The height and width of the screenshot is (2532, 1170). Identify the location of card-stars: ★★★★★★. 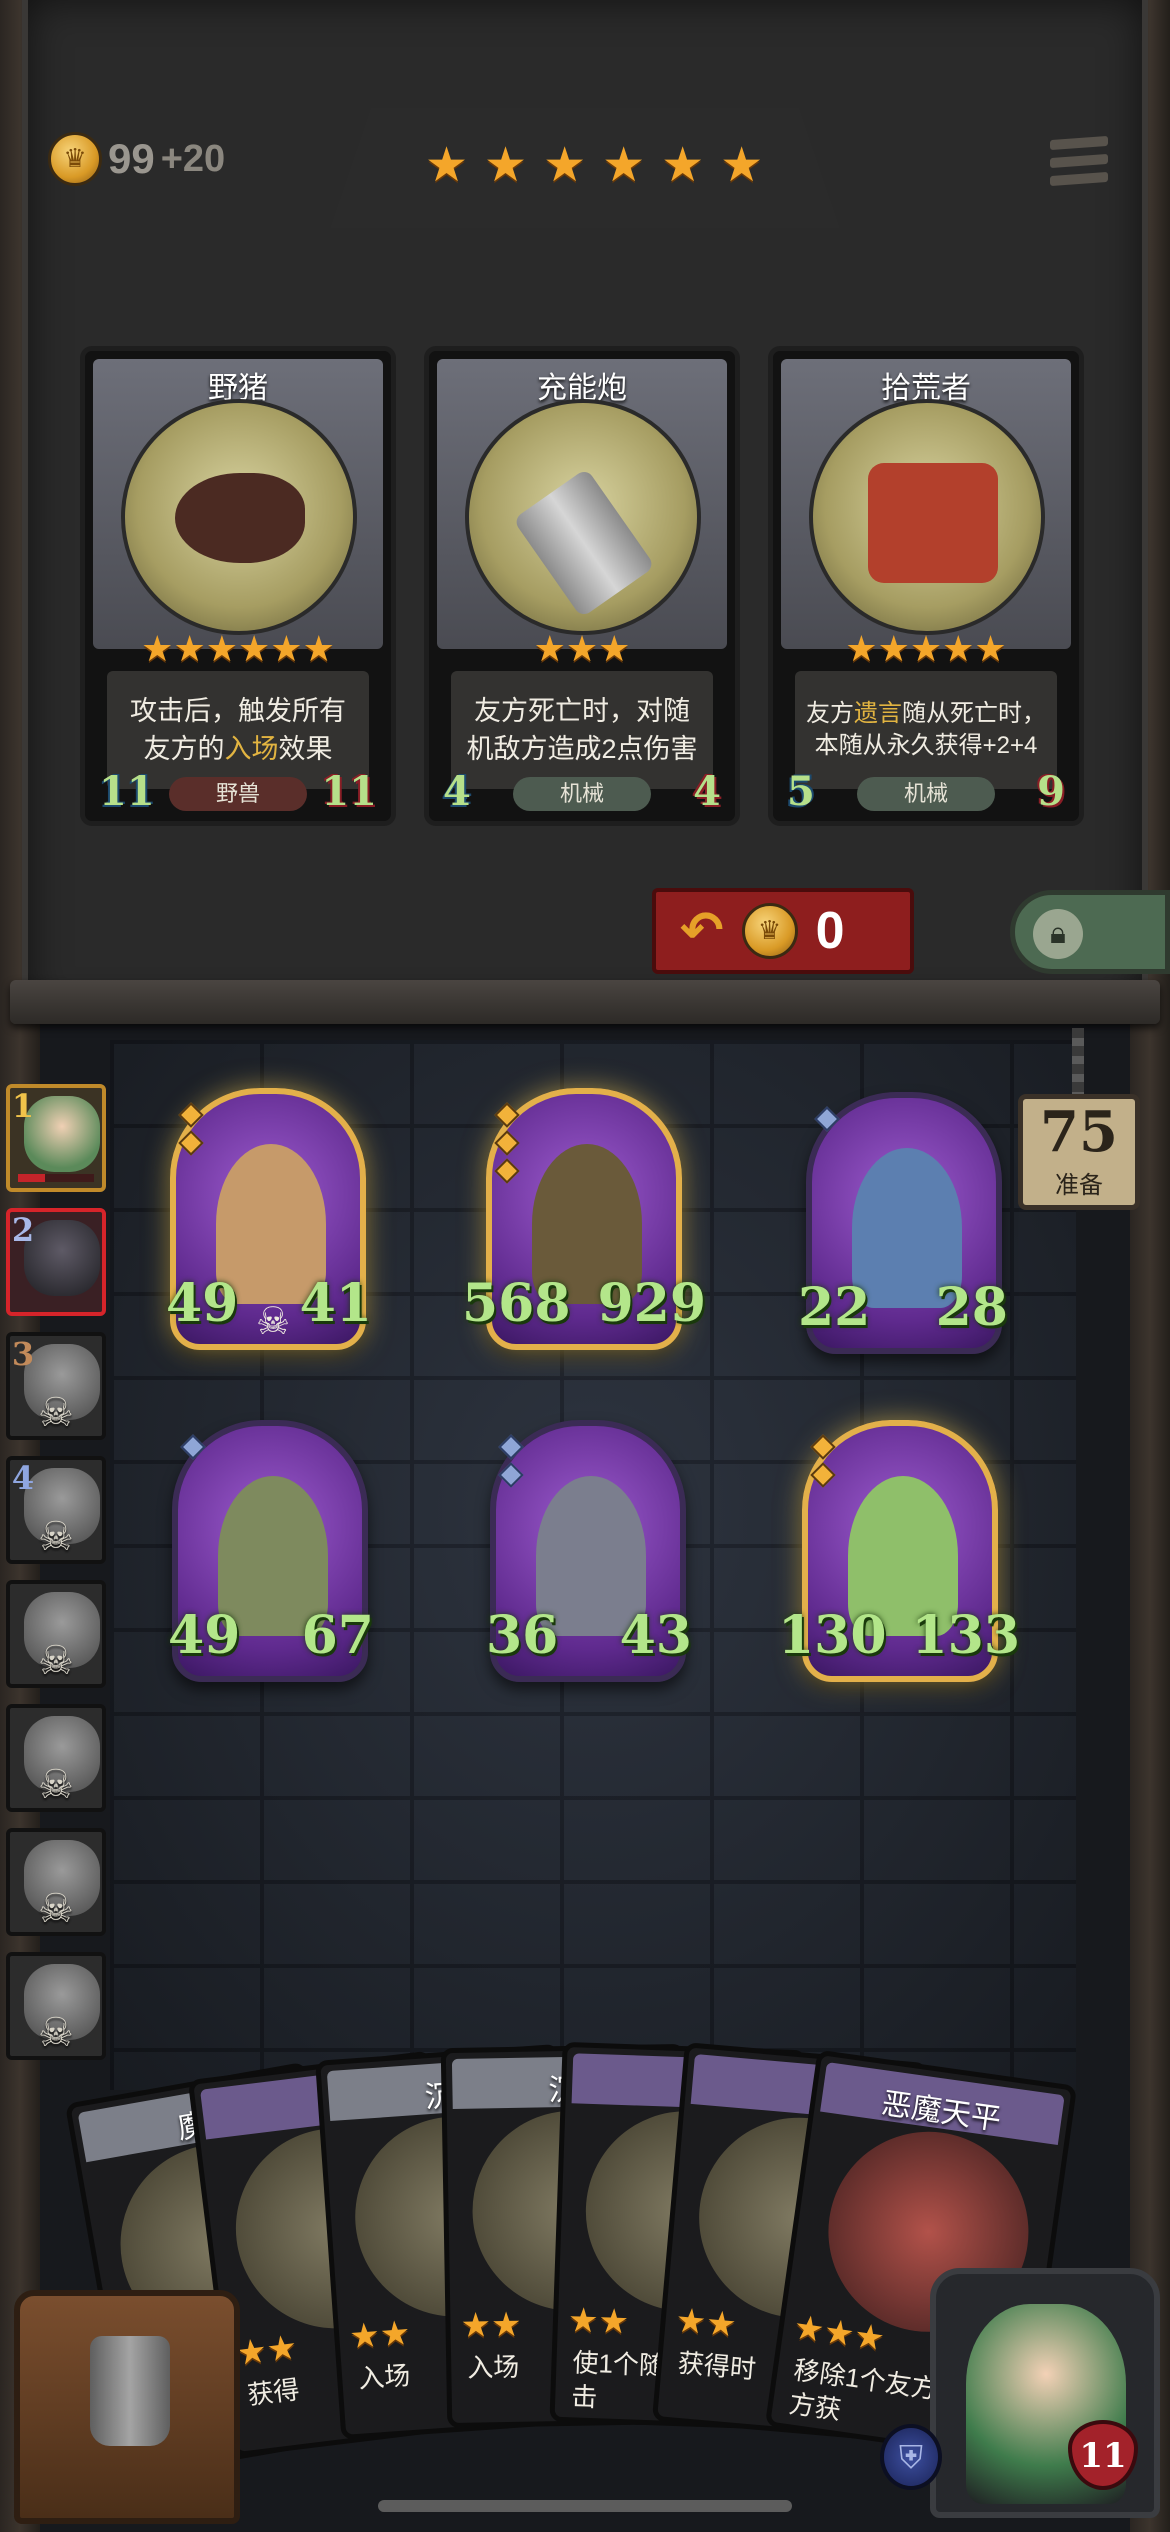
(238, 648).